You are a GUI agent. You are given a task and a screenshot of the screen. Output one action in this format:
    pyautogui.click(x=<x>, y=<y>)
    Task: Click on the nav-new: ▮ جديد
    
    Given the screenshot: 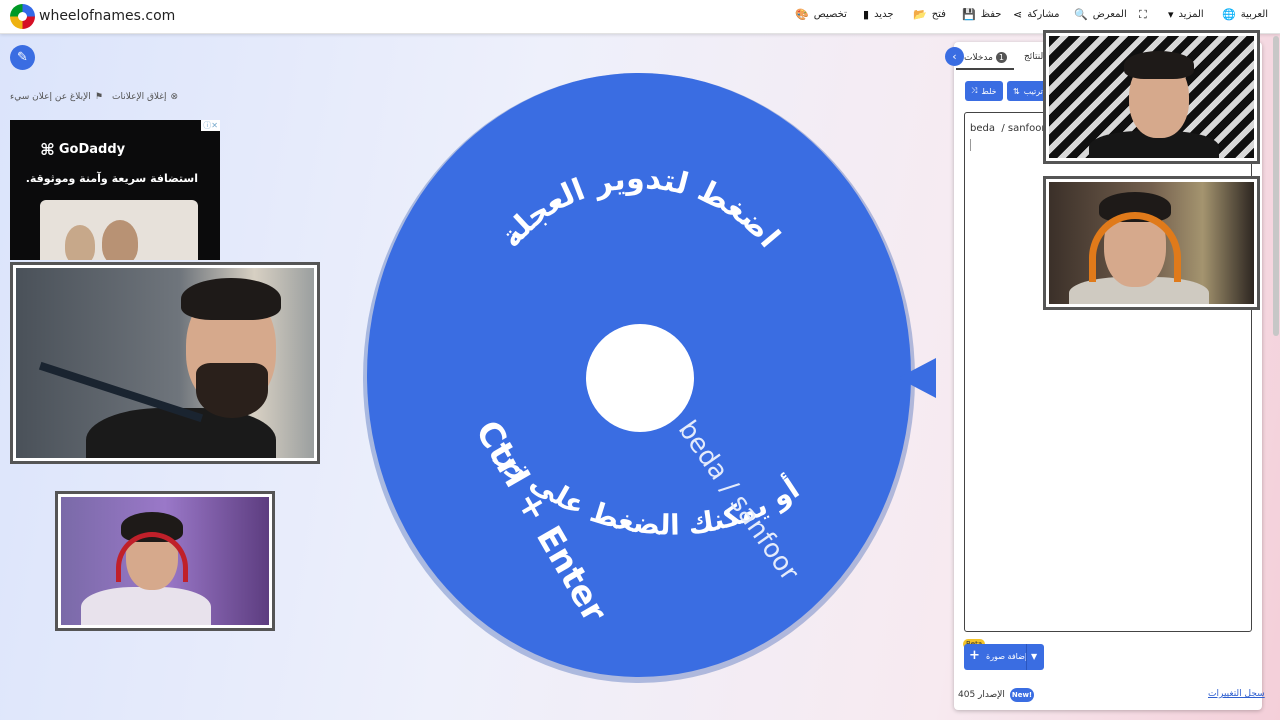 What is the action you would take?
    pyautogui.click(x=878, y=14)
    